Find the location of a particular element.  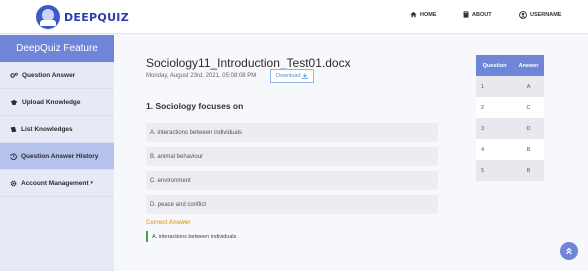

sidebar-item-label: Question Answer is located at coordinates (49, 75).